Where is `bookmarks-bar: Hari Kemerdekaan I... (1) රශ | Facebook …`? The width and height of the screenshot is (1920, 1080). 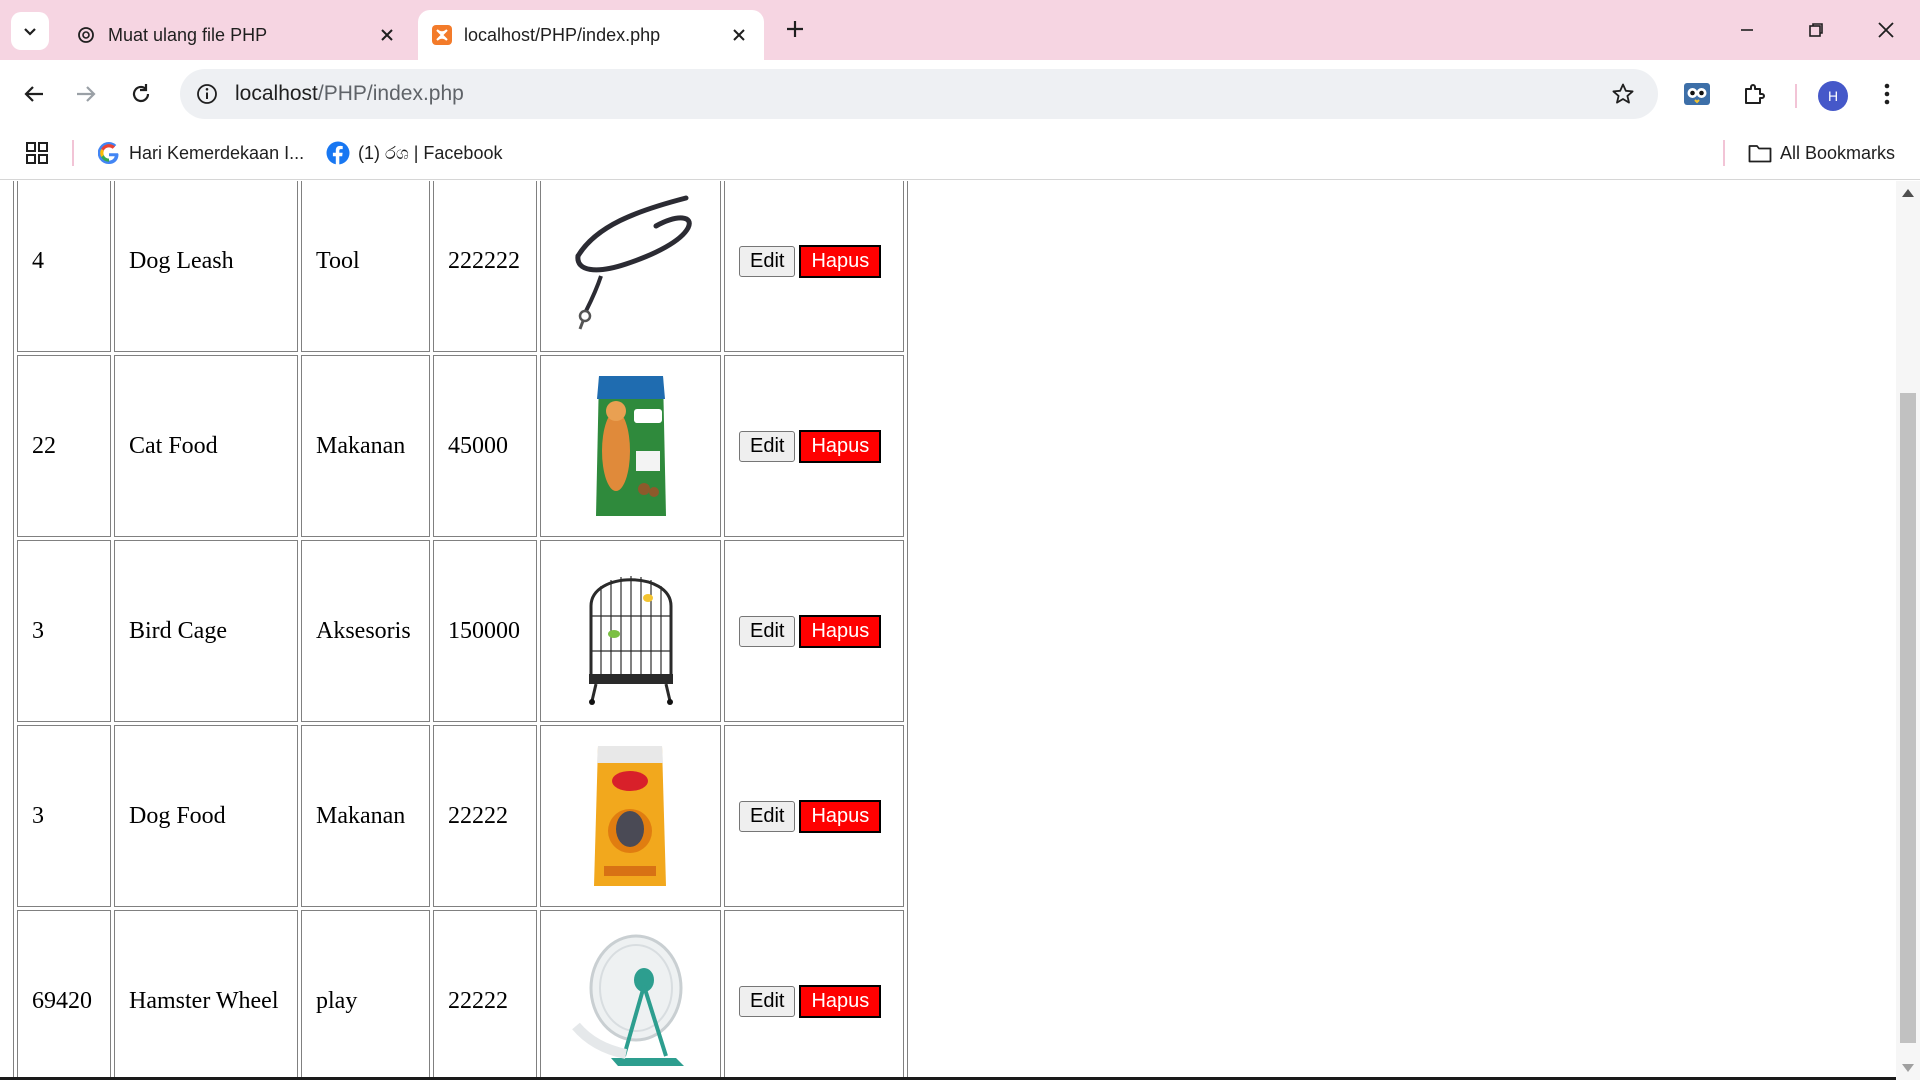 bookmarks-bar: Hari Kemerdekaan I... (1) රශ | Facebook … is located at coordinates (960, 154).